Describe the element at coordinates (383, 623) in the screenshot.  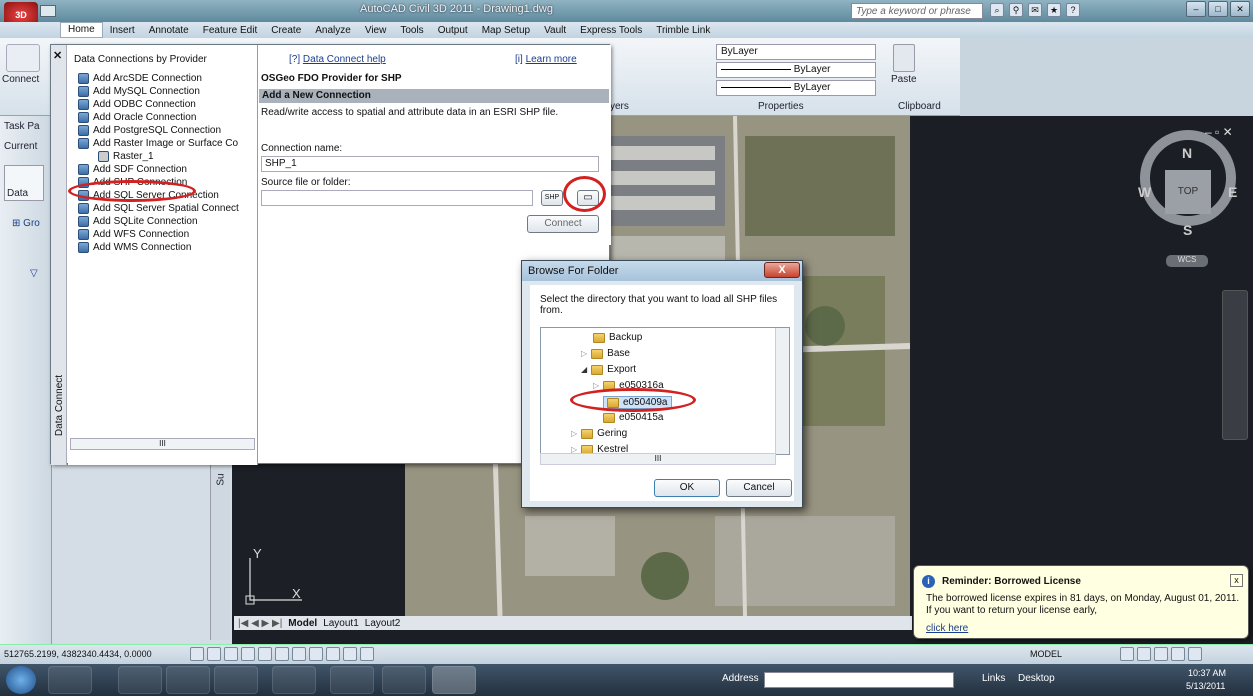
I see `tab-layout2: Layout2` at that location.